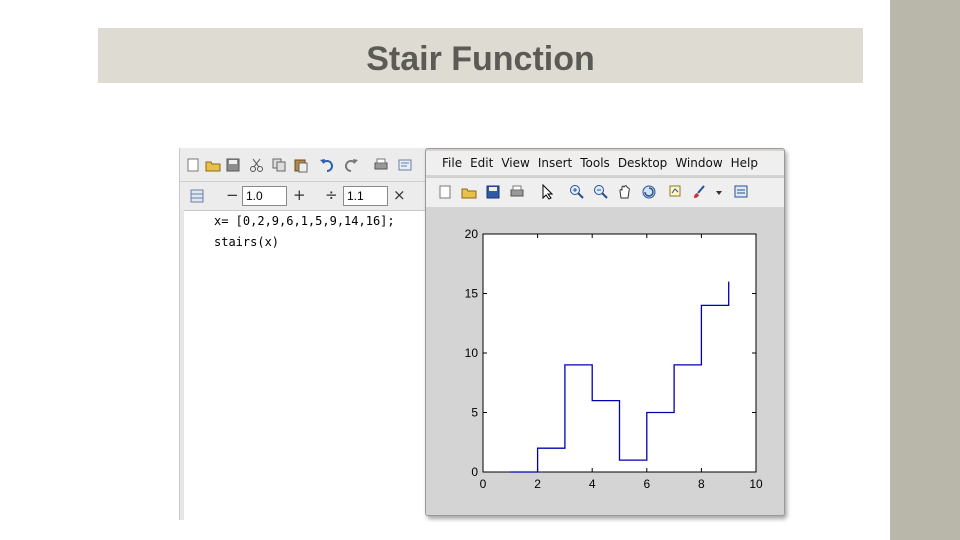 The height and width of the screenshot is (540, 960). What do you see at coordinates (445, 192) in the screenshot?
I see `new-figure-icon` at bounding box center [445, 192].